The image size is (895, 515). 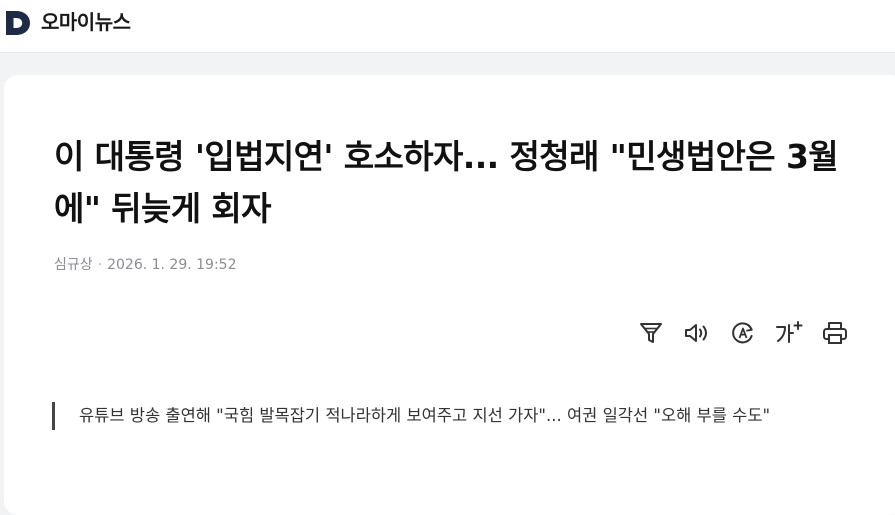 I want to click on logo-mark, so click(x=18, y=23).